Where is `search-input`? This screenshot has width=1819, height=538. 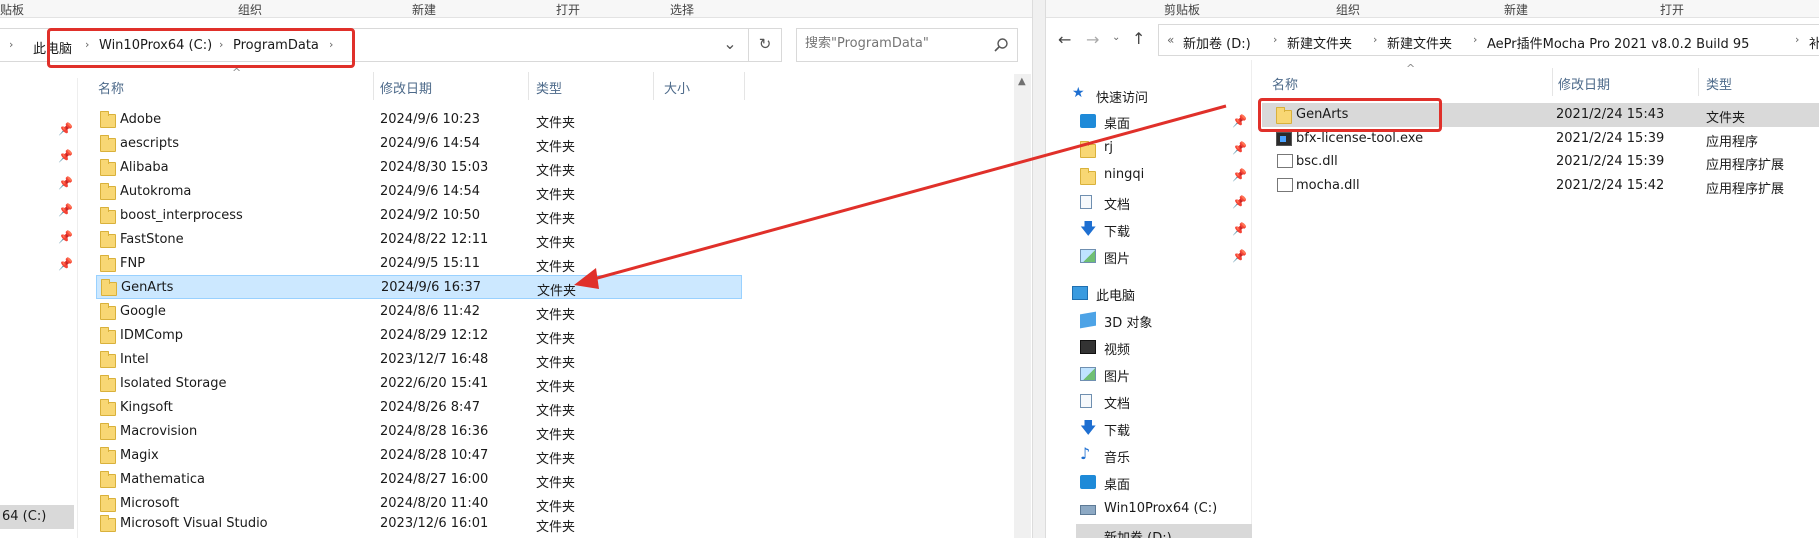
search-input is located at coordinates (895, 43).